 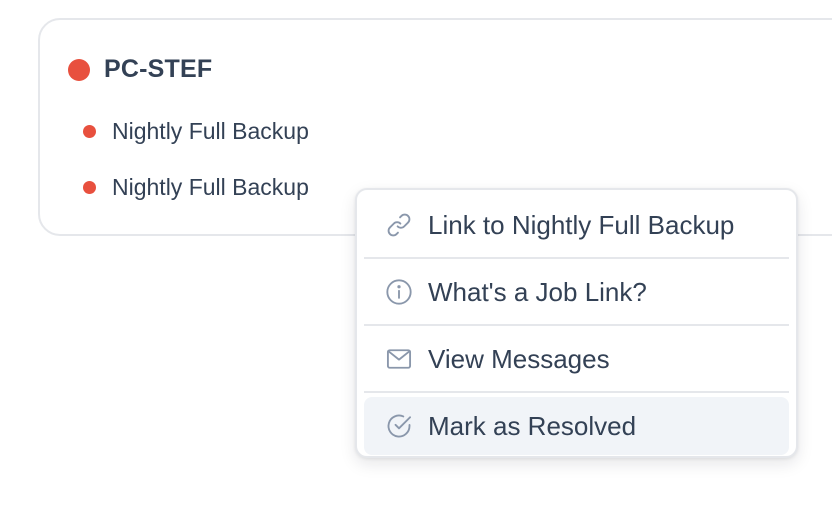 What do you see at coordinates (399, 426) in the screenshot?
I see `check-circle-icon` at bounding box center [399, 426].